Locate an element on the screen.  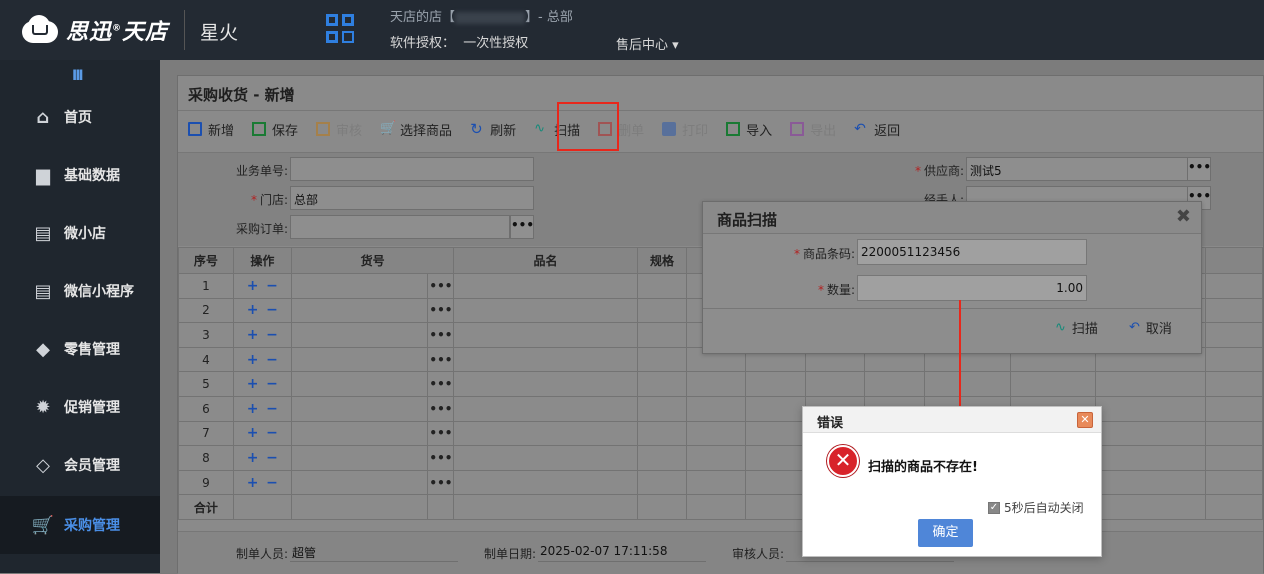
collapse-menu-icon: III is located at coordinates (78, 76).